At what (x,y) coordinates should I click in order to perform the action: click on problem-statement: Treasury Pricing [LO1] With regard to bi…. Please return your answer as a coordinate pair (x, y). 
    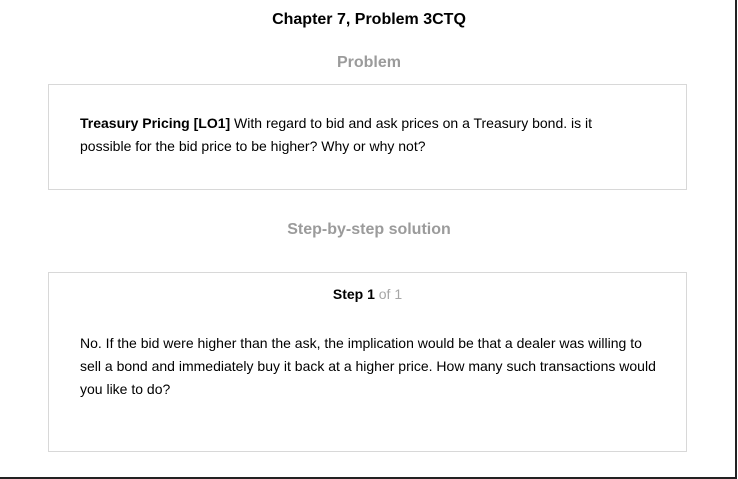
    Looking at the image, I should click on (360, 135).